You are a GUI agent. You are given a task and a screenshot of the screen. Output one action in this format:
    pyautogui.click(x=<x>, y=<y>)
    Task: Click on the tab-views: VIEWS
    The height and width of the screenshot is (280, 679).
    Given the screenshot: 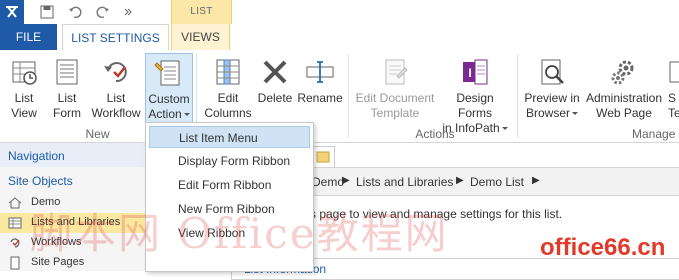 What is the action you would take?
    pyautogui.click(x=200, y=37)
    